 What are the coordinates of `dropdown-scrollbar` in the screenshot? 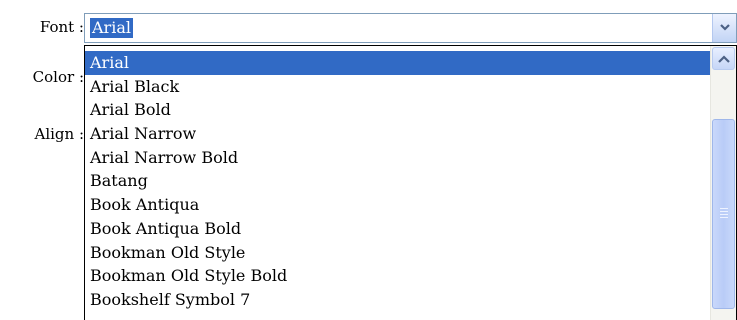 It's located at (723, 183).